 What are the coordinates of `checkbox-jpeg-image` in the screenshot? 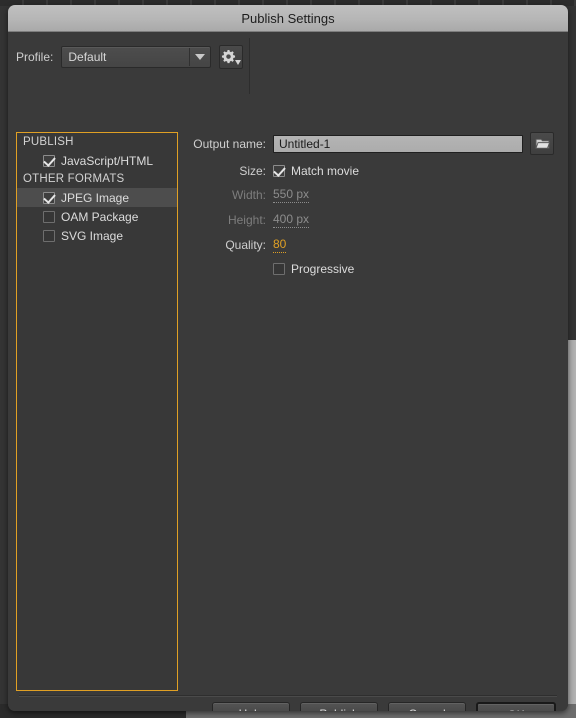 It's located at (49, 197).